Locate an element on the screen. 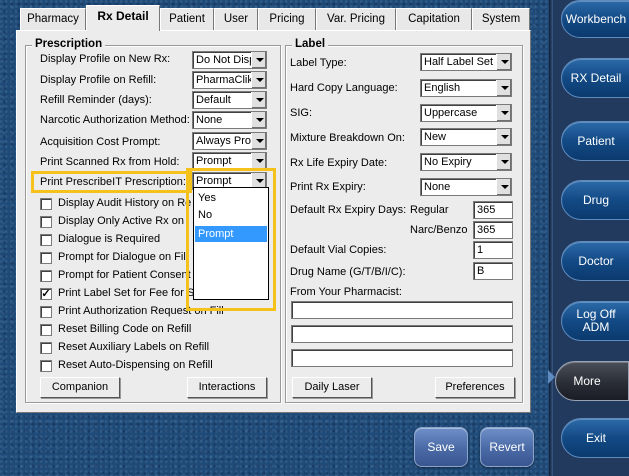 Image resolution: width=629 pixels, height=476 pixels. hard-copy-language-select: English is located at coordinates (466, 88).